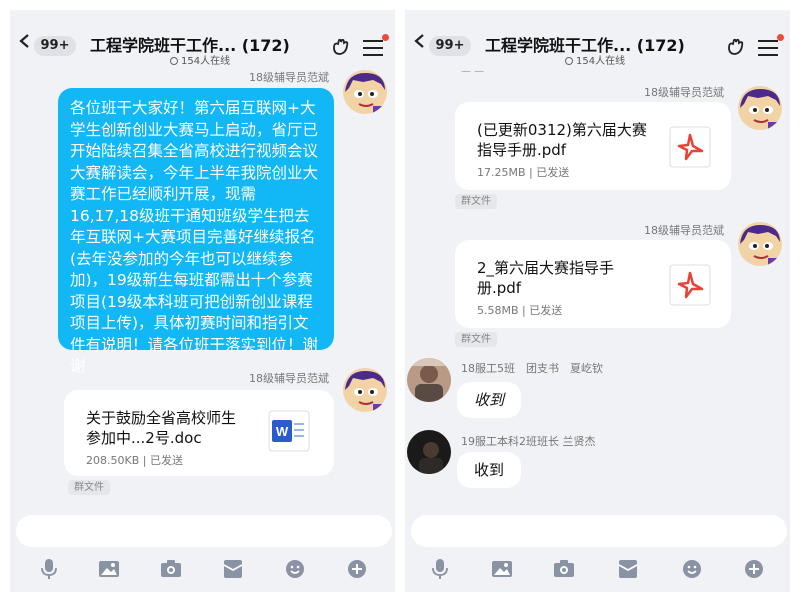 The image size is (800, 600). Describe the element at coordinates (282, 431) in the screenshot. I see `svg-text: W` at that location.